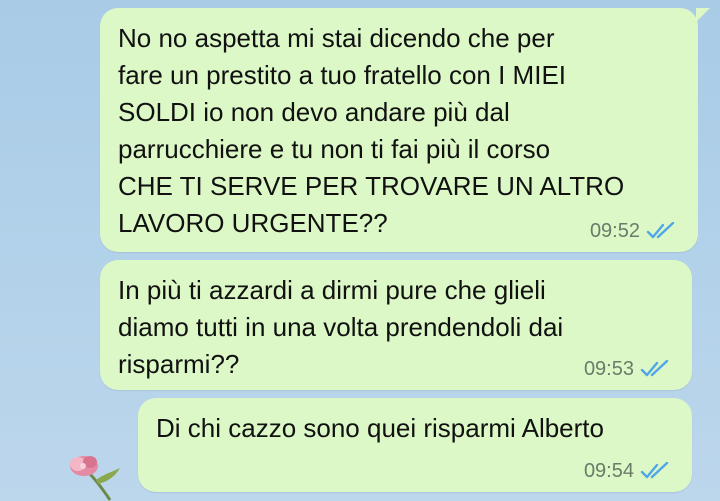 The width and height of the screenshot is (720, 501). I want to click on message-timestamp: 09:54, so click(608, 471).